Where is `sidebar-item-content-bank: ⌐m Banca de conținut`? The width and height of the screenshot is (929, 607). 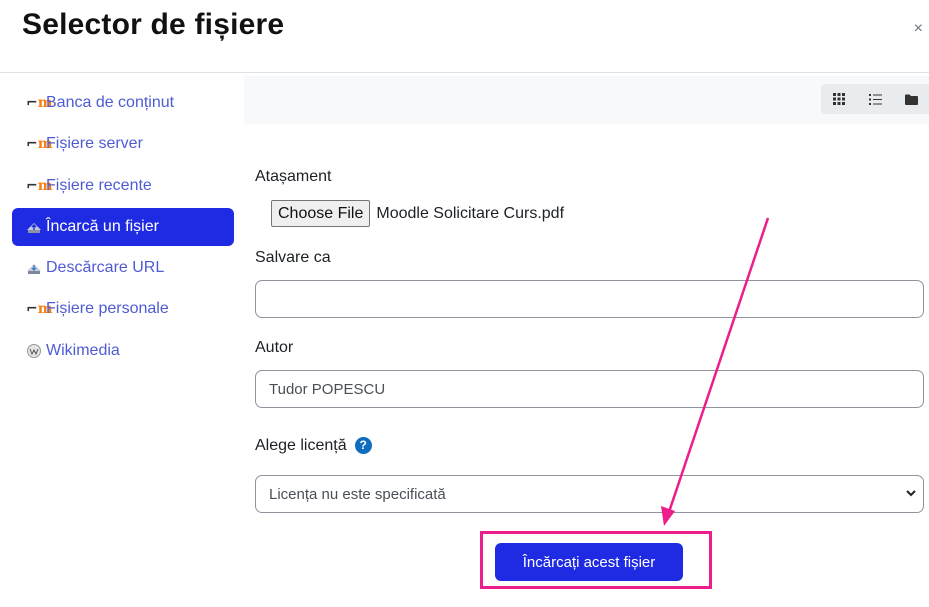
sidebar-item-content-bank: ⌐m Banca de conținut is located at coordinates (123, 103).